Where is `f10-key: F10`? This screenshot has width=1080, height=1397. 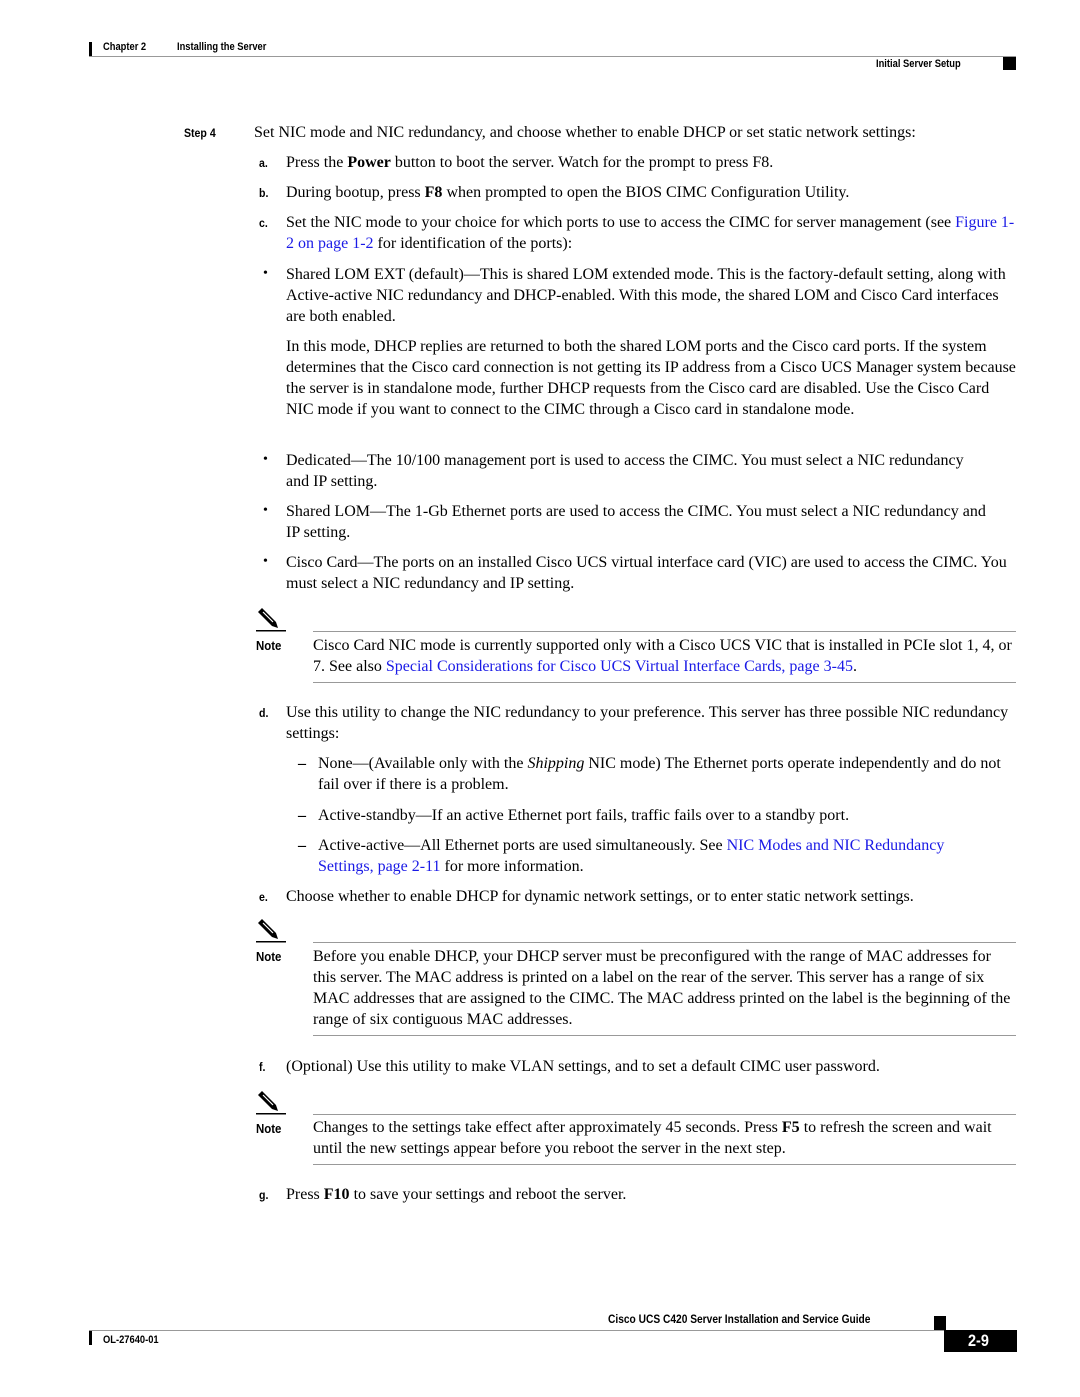 f10-key: F10 is located at coordinates (336, 1194).